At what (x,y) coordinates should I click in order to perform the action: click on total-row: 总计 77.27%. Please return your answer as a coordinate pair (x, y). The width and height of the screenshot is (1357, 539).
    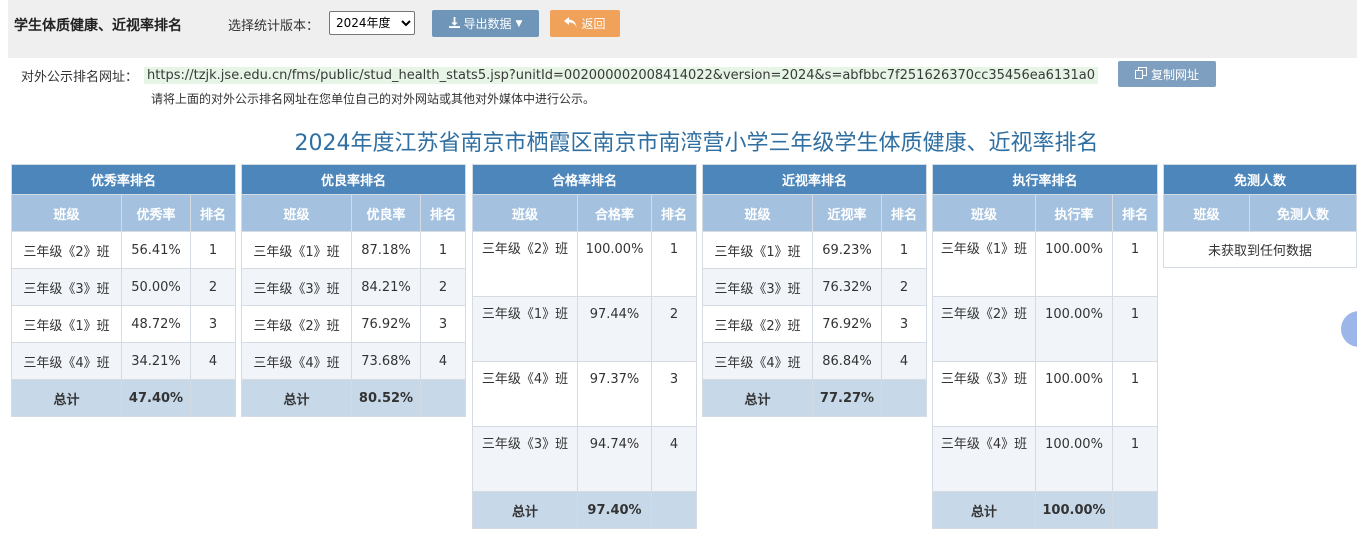
    Looking at the image, I should click on (814, 398).